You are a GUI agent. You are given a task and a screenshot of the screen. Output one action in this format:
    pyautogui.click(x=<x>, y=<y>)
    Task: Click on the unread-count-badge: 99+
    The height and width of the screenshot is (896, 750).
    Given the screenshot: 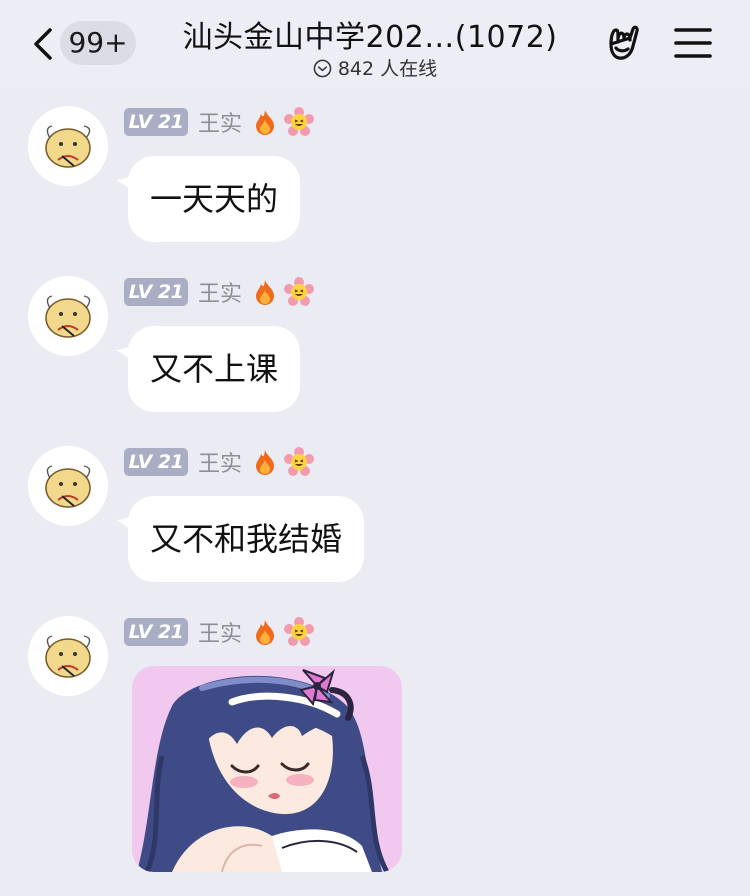 What is the action you would take?
    pyautogui.click(x=98, y=43)
    